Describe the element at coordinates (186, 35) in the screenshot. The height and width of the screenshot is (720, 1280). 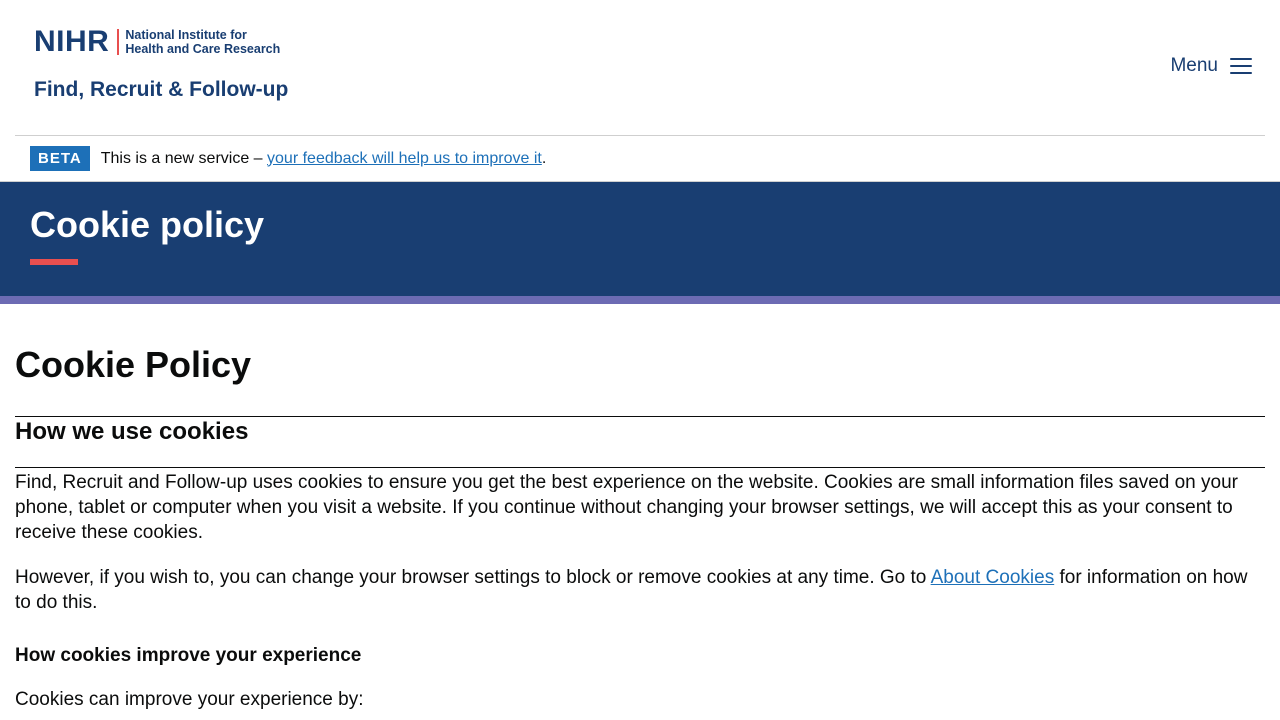
I see `logo-org-line1: National Institute for` at that location.